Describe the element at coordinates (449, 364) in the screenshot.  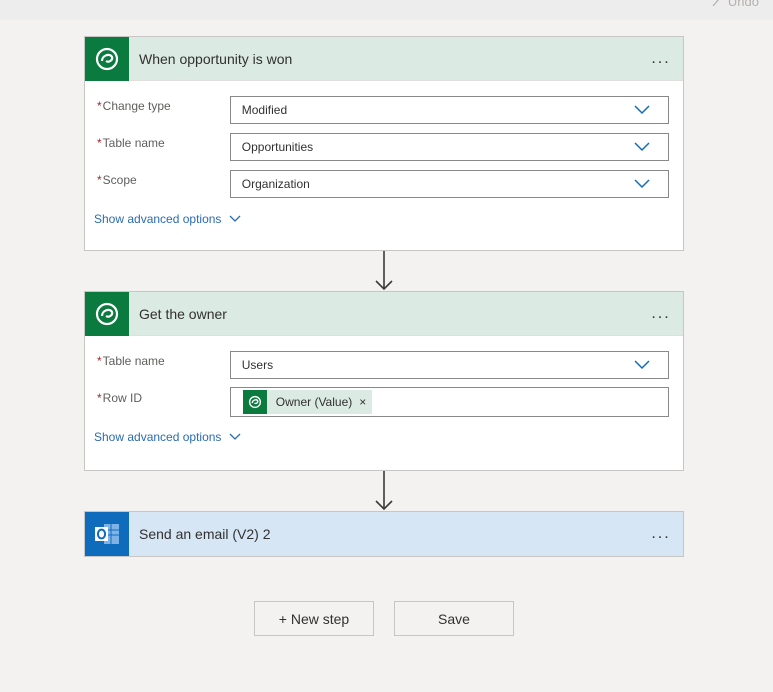
I see `owner-table-name-dropdown: Users` at that location.